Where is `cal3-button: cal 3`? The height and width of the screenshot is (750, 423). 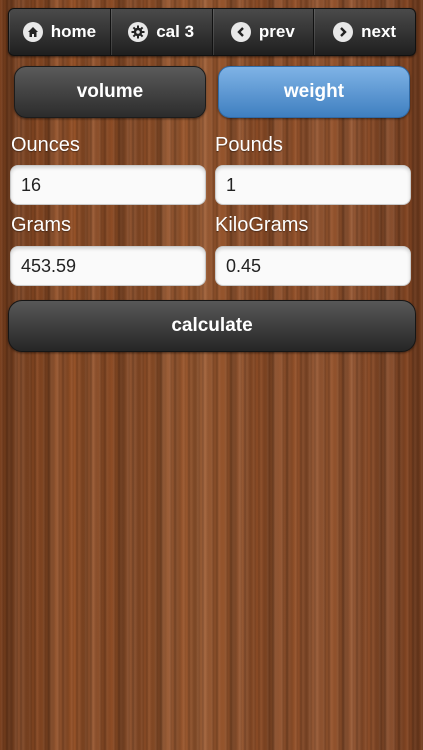
cal3-button: cal 3 is located at coordinates (162, 32).